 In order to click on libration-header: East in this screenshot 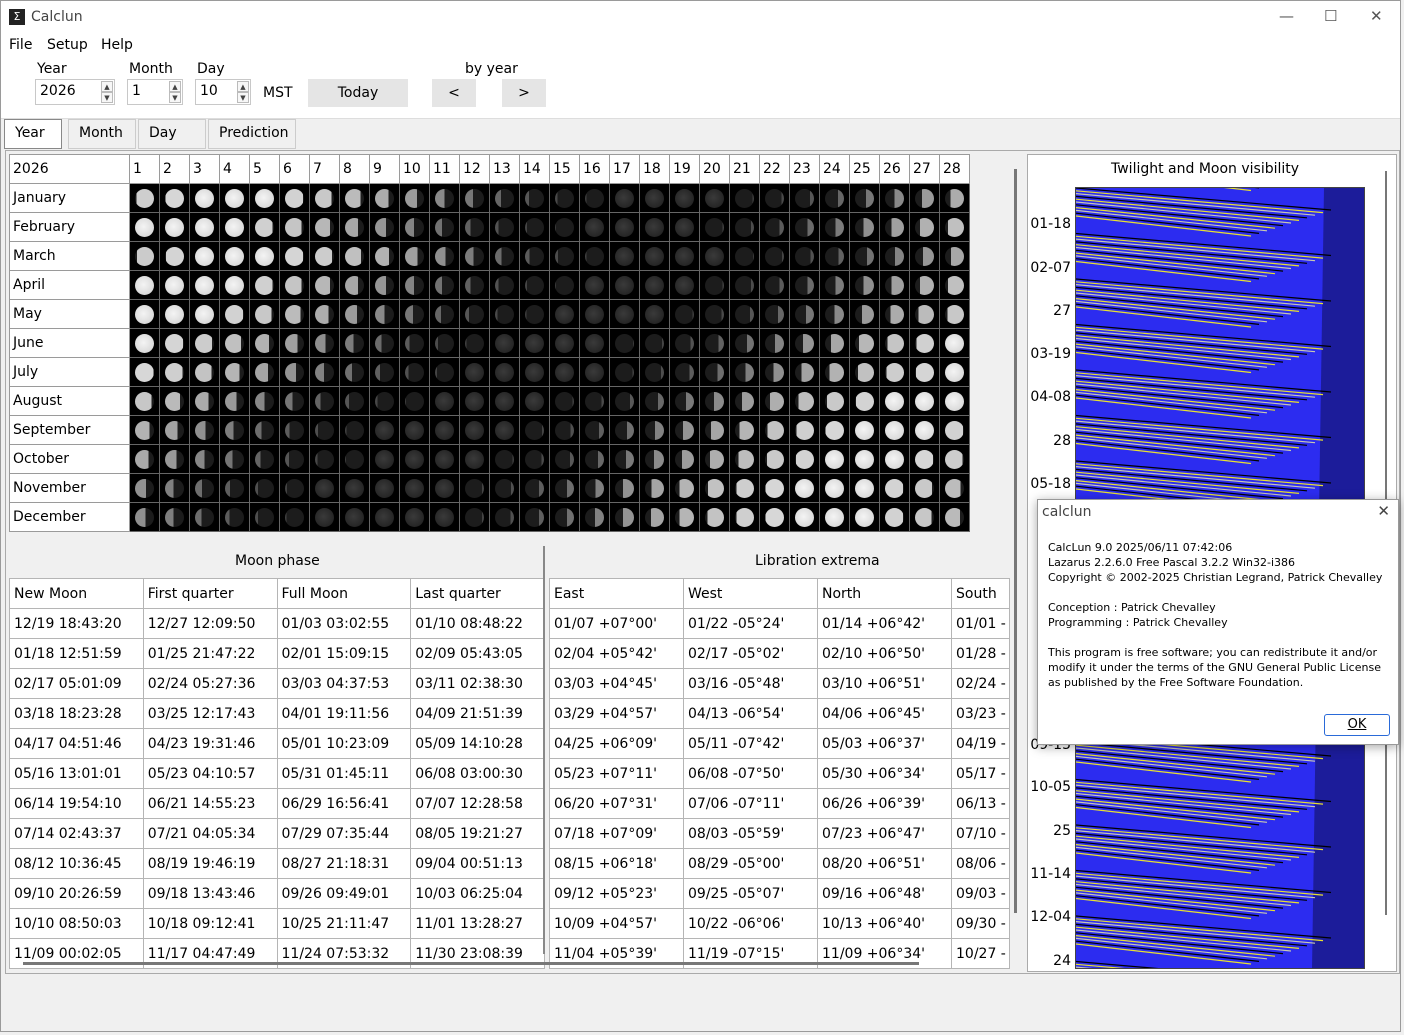, I will do `click(616, 593)`.